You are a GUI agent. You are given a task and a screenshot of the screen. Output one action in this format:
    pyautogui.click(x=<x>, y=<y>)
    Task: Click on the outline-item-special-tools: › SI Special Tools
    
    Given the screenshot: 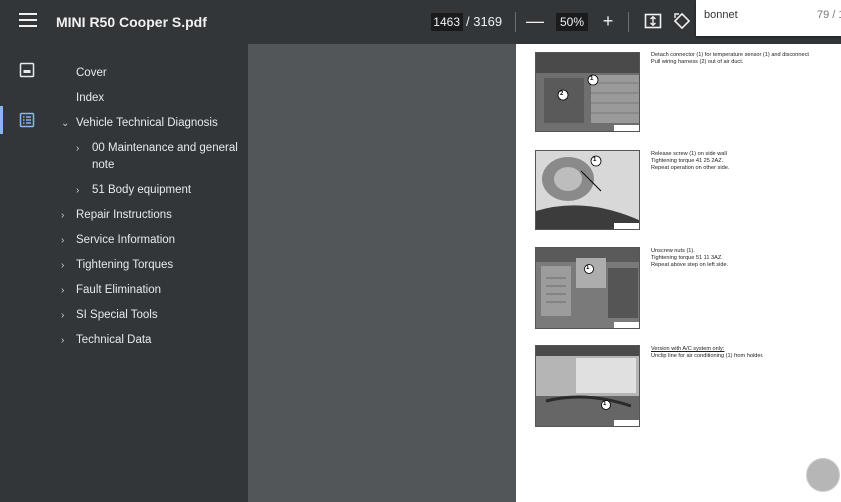 What is the action you would take?
    pyautogui.click(x=109, y=315)
    